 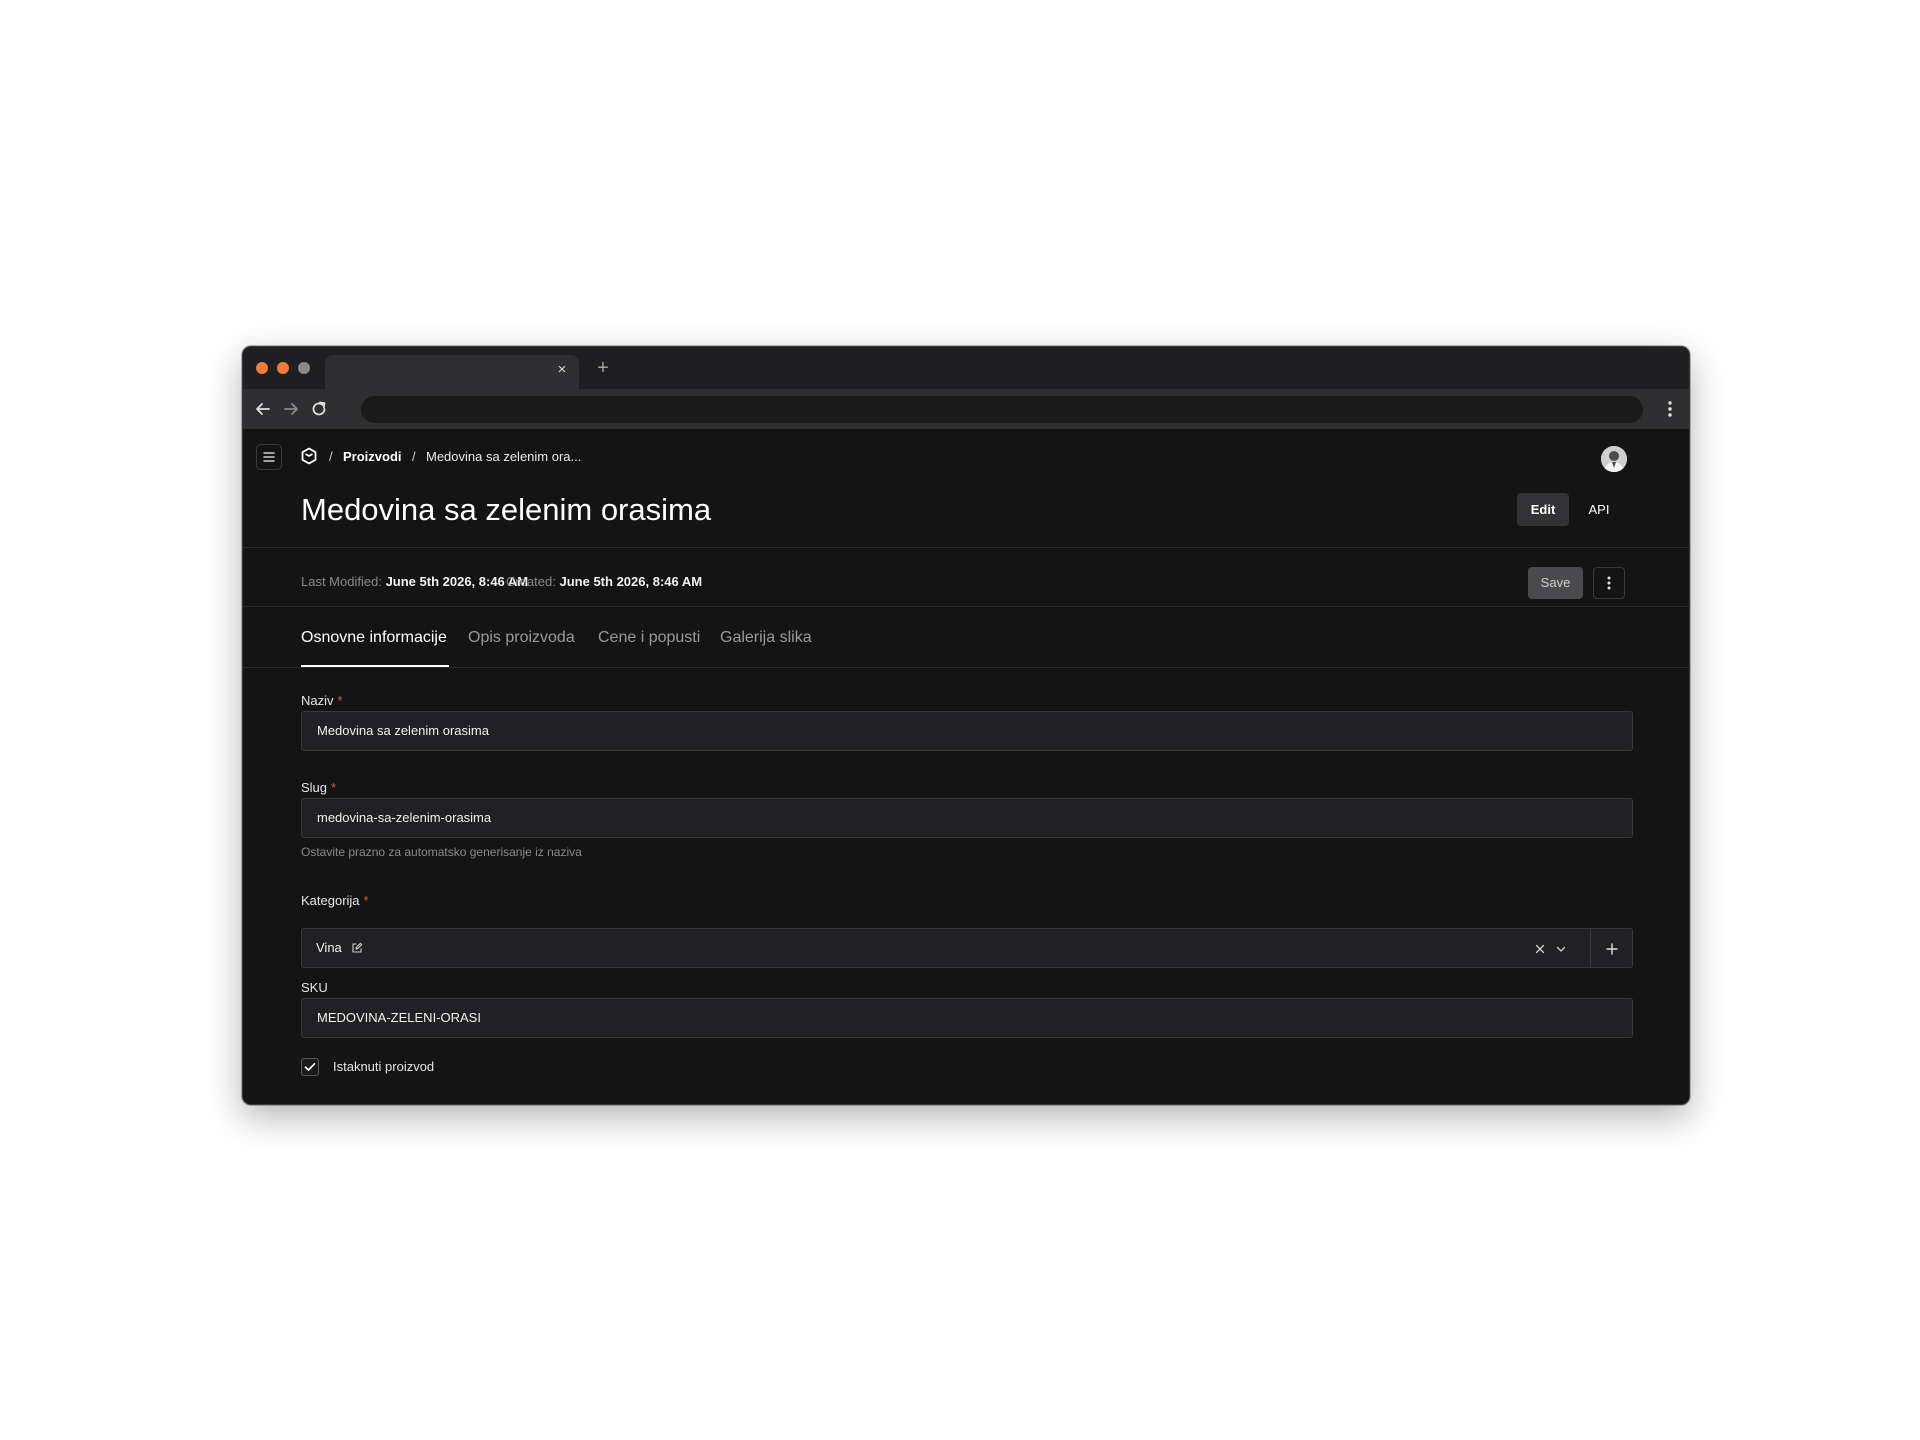 What do you see at coordinates (967, 731) in the screenshot?
I see `naziv-input: Medovina sa zelenim orasima` at bounding box center [967, 731].